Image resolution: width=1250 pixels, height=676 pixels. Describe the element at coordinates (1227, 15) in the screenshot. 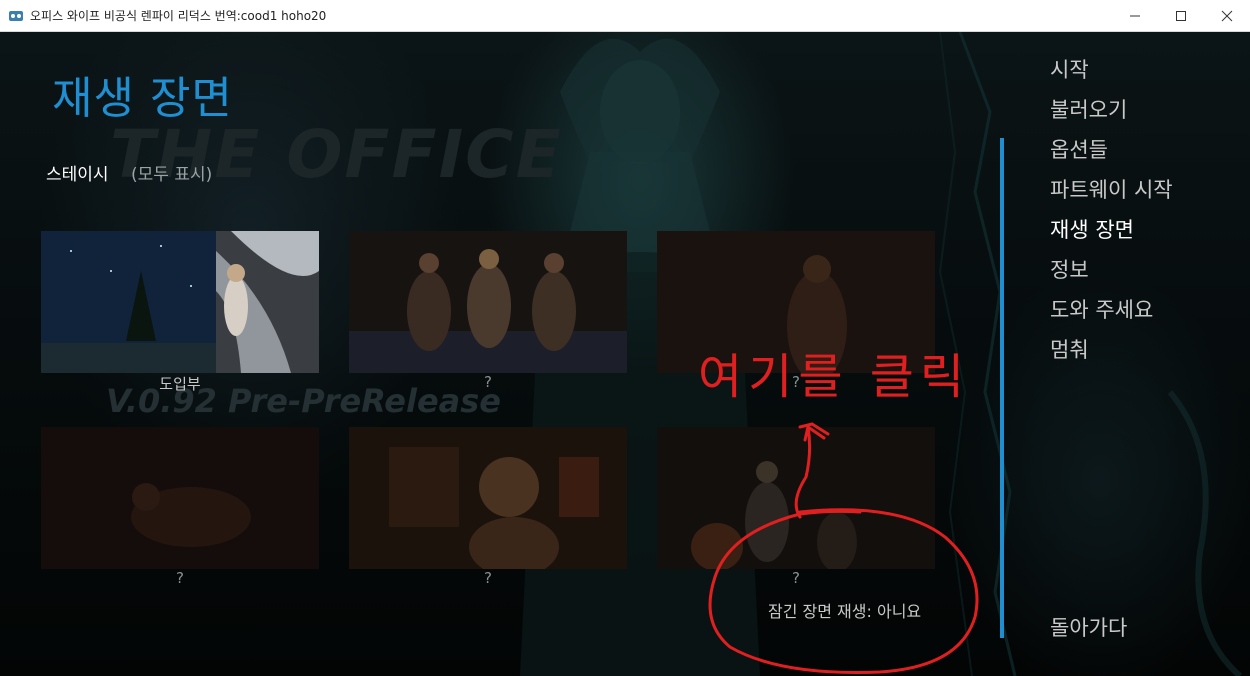

I see `close-icon` at that location.